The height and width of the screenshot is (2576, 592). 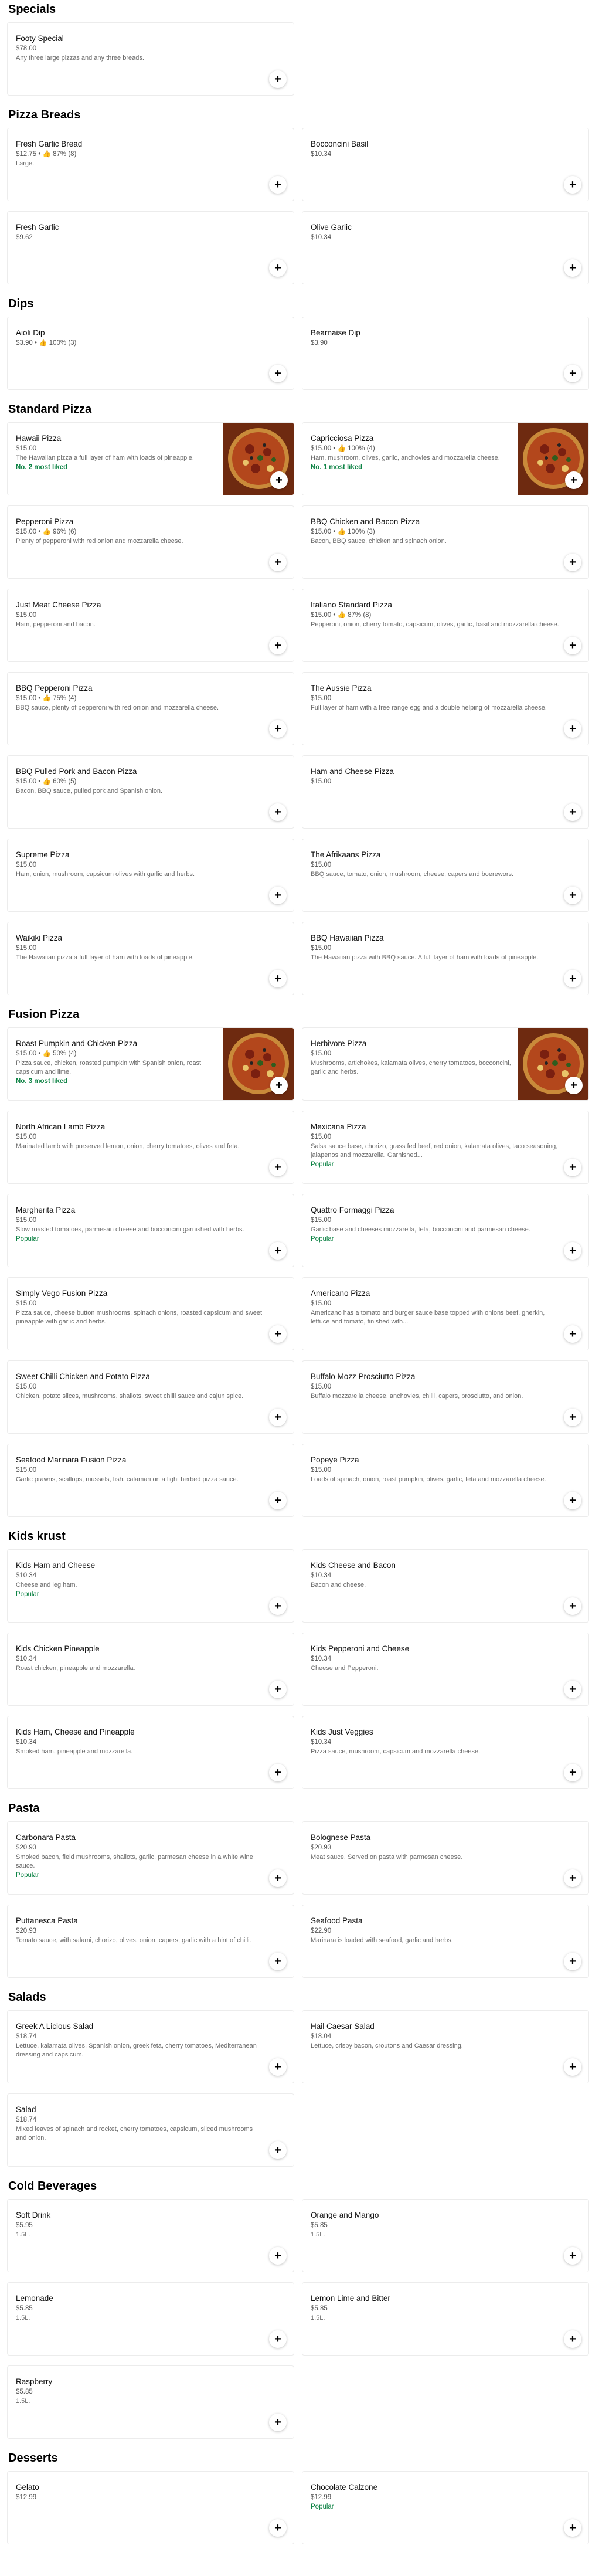 I want to click on menu-item-card: Bearnaise Dip $3.90 +, so click(x=445, y=353).